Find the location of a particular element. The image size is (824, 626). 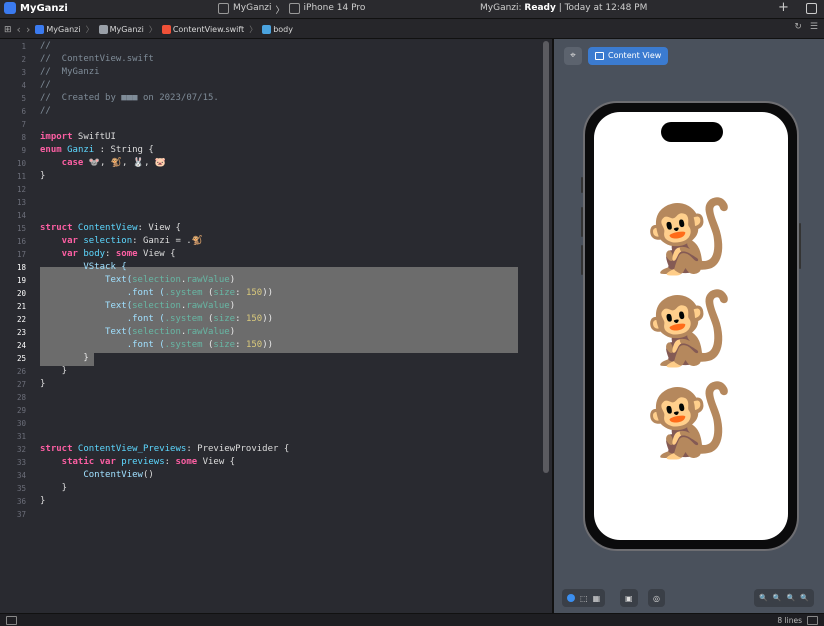

zoom-fit-icon: 🔍 is located at coordinates (790, 598).